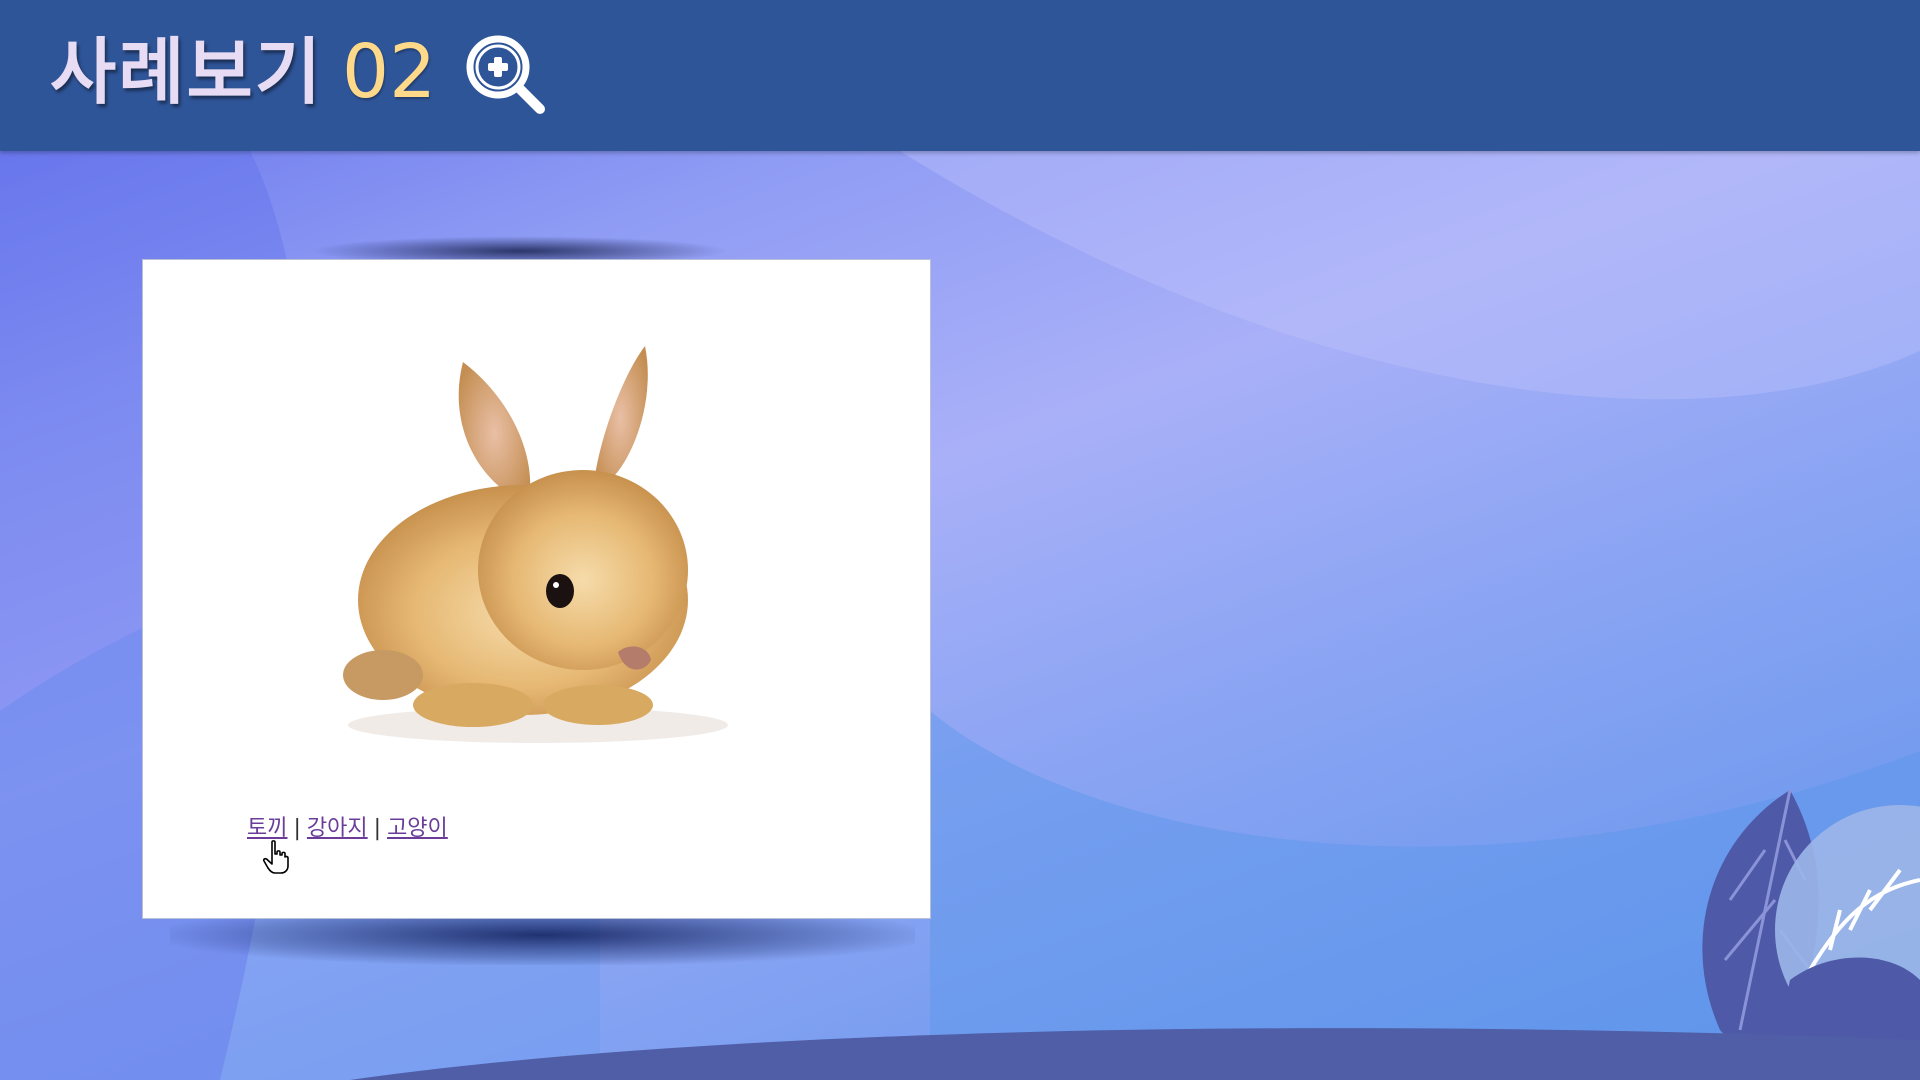  I want to click on animal-link-list: 토끼 | 강아지 | 고양이, so click(347, 829).